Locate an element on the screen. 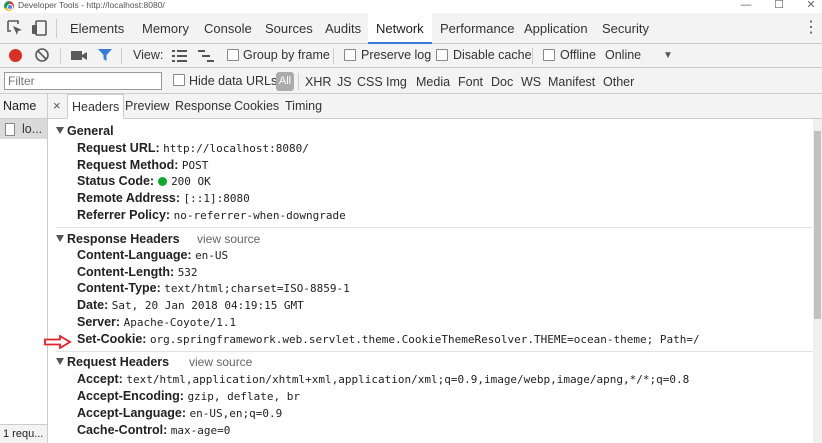  filter-type-all: All is located at coordinates (285, 81).